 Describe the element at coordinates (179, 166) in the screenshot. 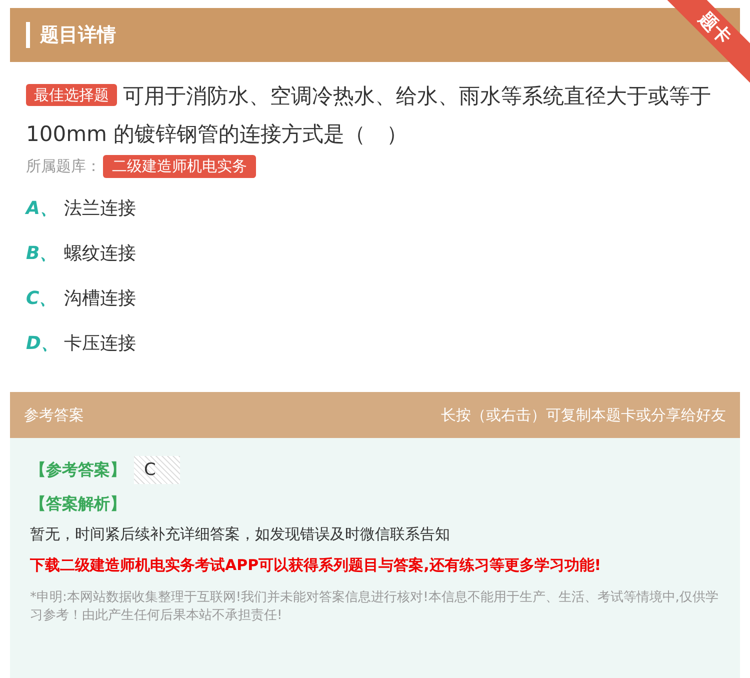

I see `bank-tag: 二级建造师机电实务` at that location.